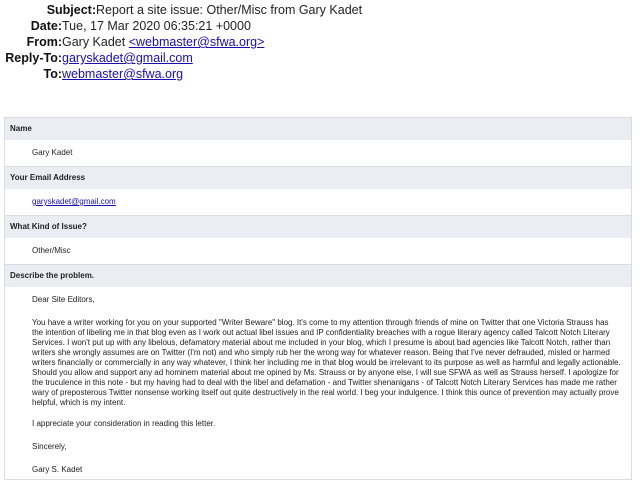  I want to click on problem-field-label: Describe the problem., so click(318, 275).